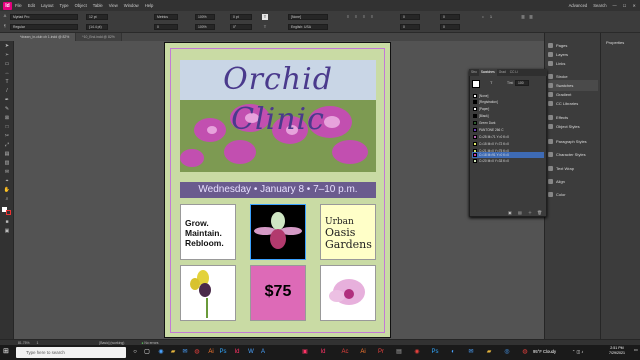 Image resolution: width=640 pixels, height=360 pixels. Describe the element at coordinates (573, 103) in the screenshot. I see `panel-cc-libraries: CC Libraries` at that location.